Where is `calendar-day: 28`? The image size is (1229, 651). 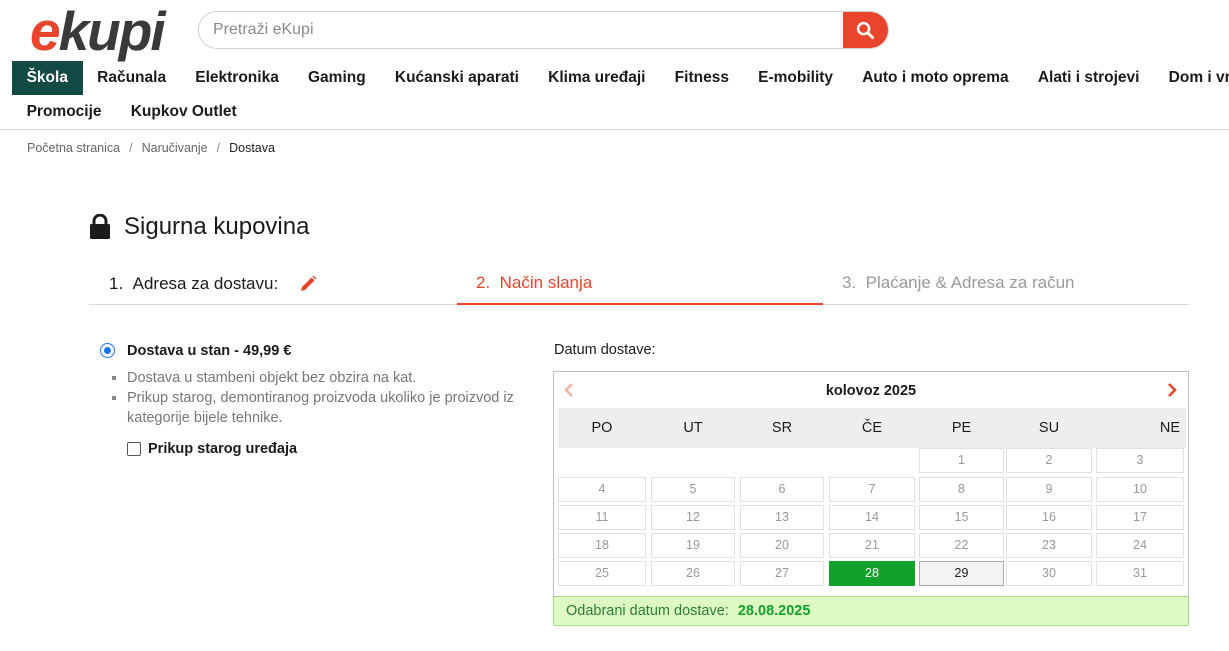
calendar-day: 28 is located at coordinates (872, 573).